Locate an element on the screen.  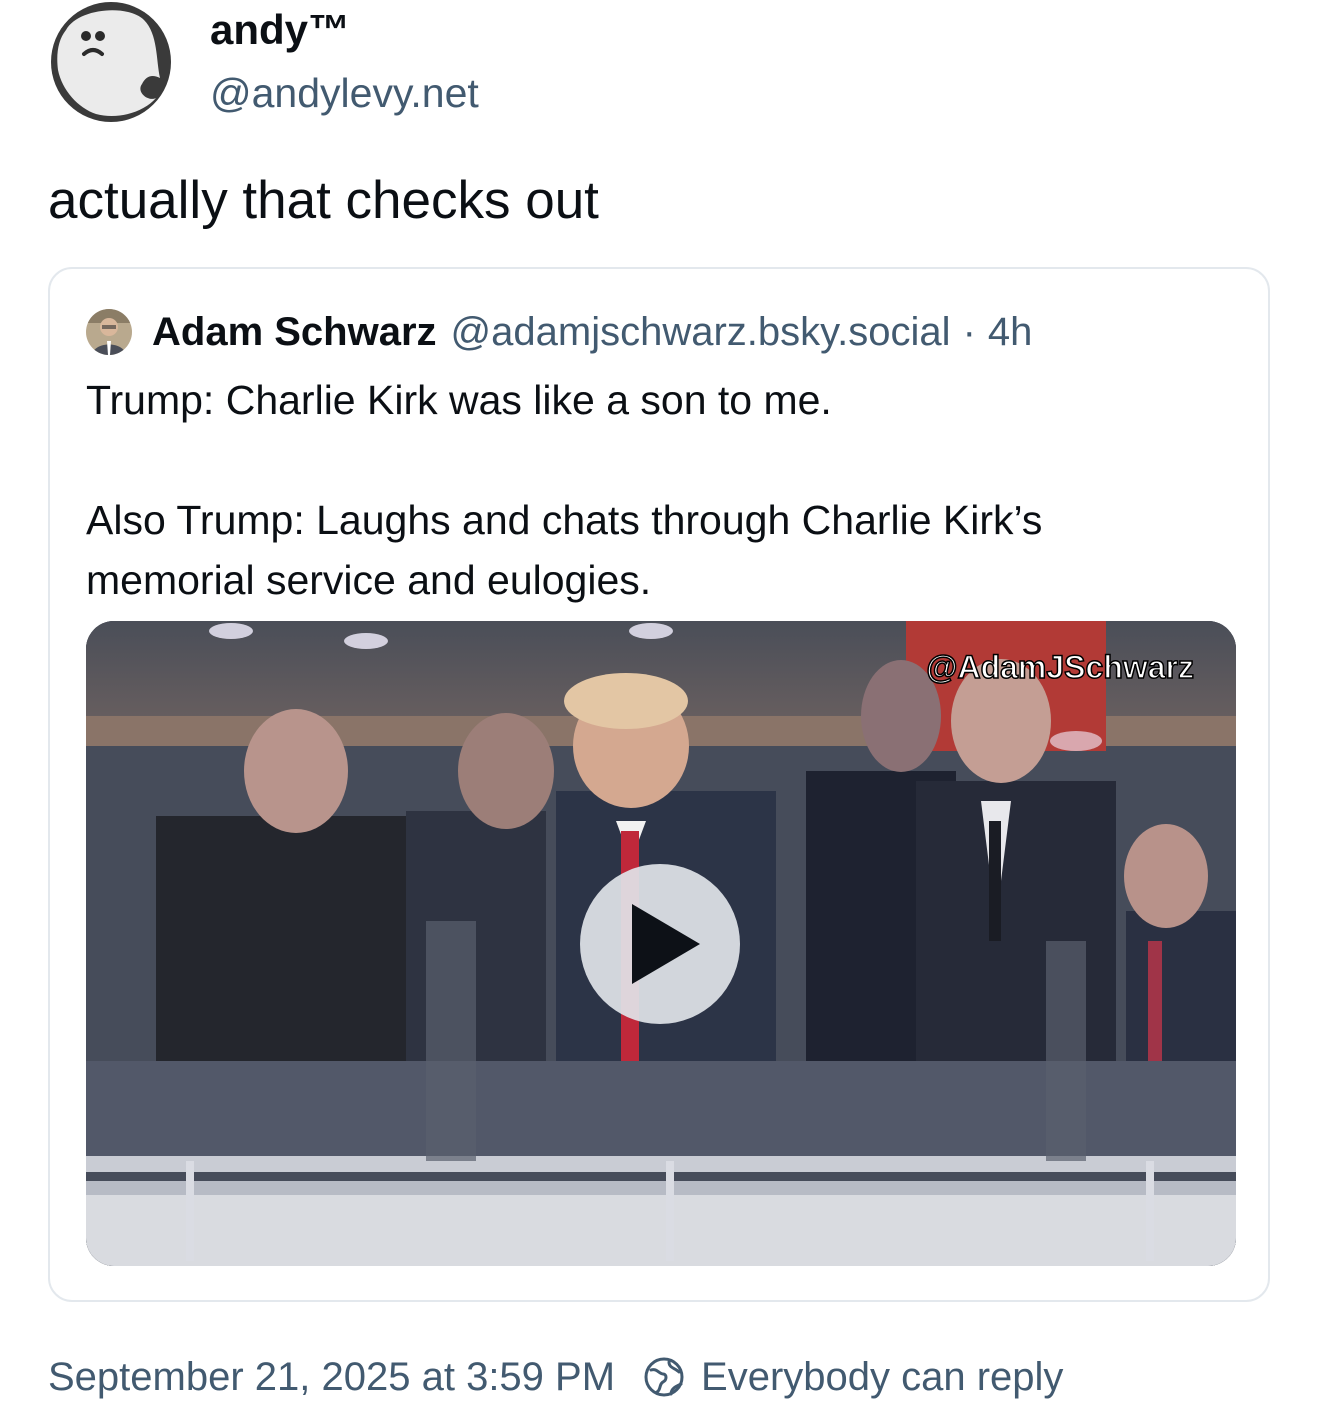
quoted-author-name: Adam Schwarz is located at coordinates (294, 332).